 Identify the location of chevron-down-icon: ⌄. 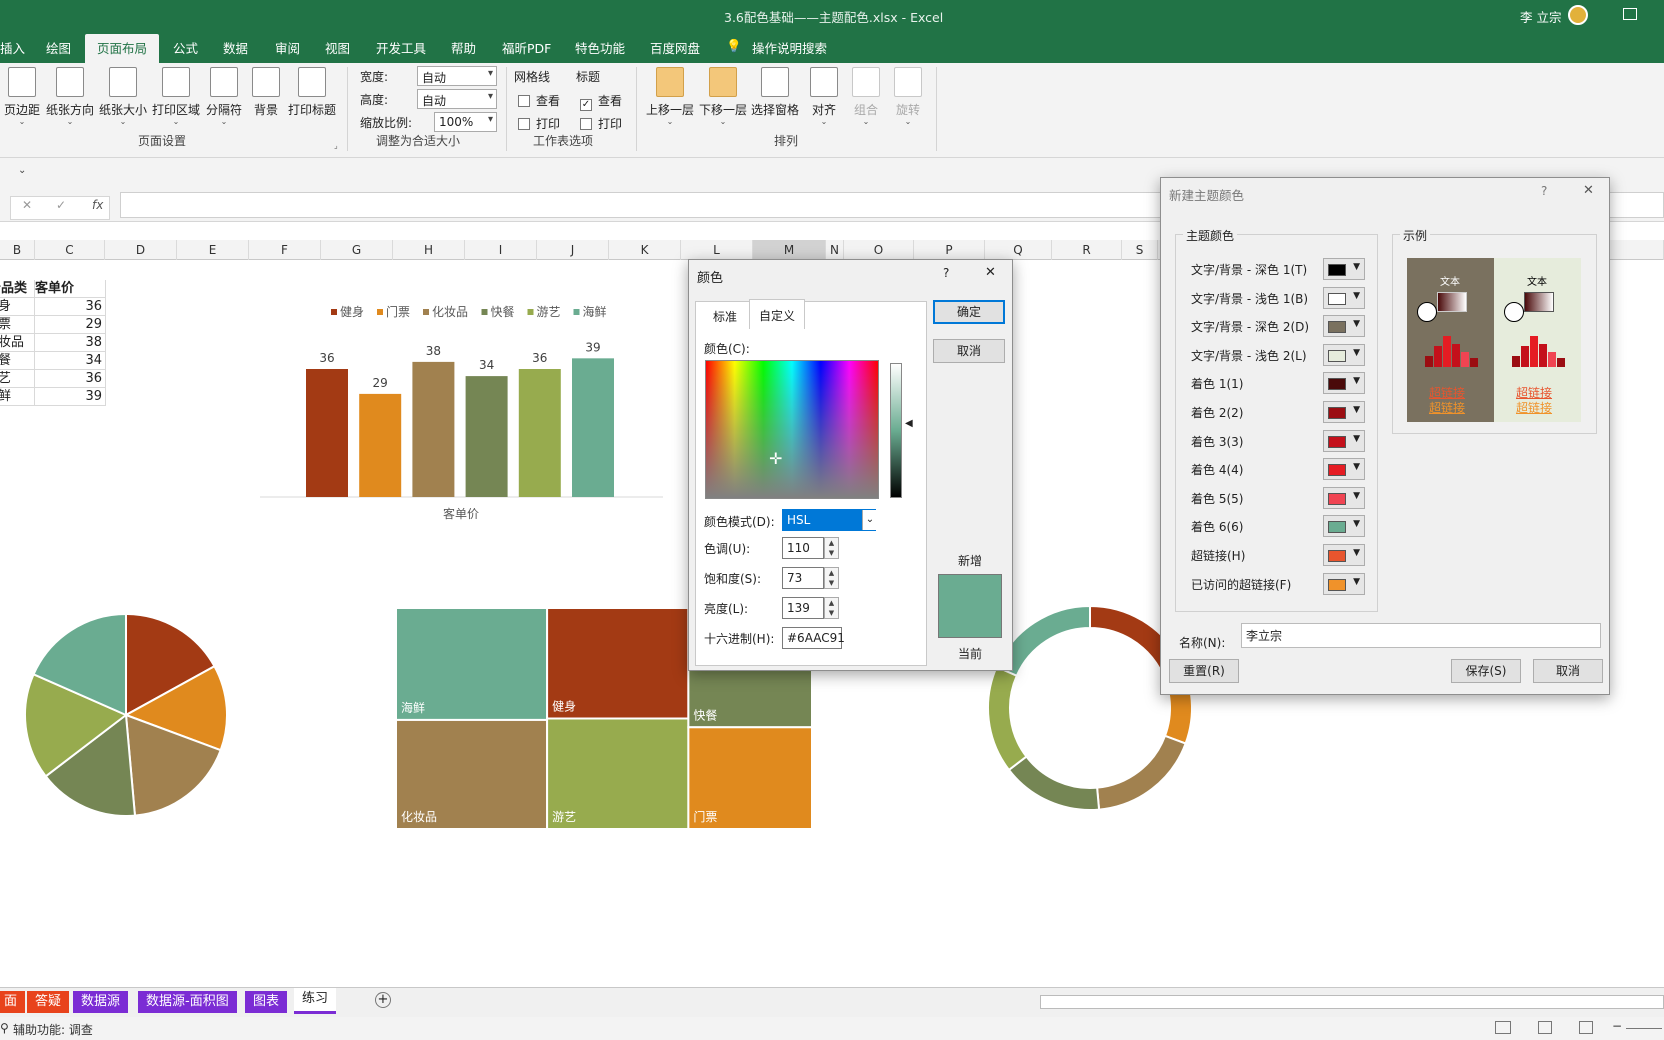
(869, 520).